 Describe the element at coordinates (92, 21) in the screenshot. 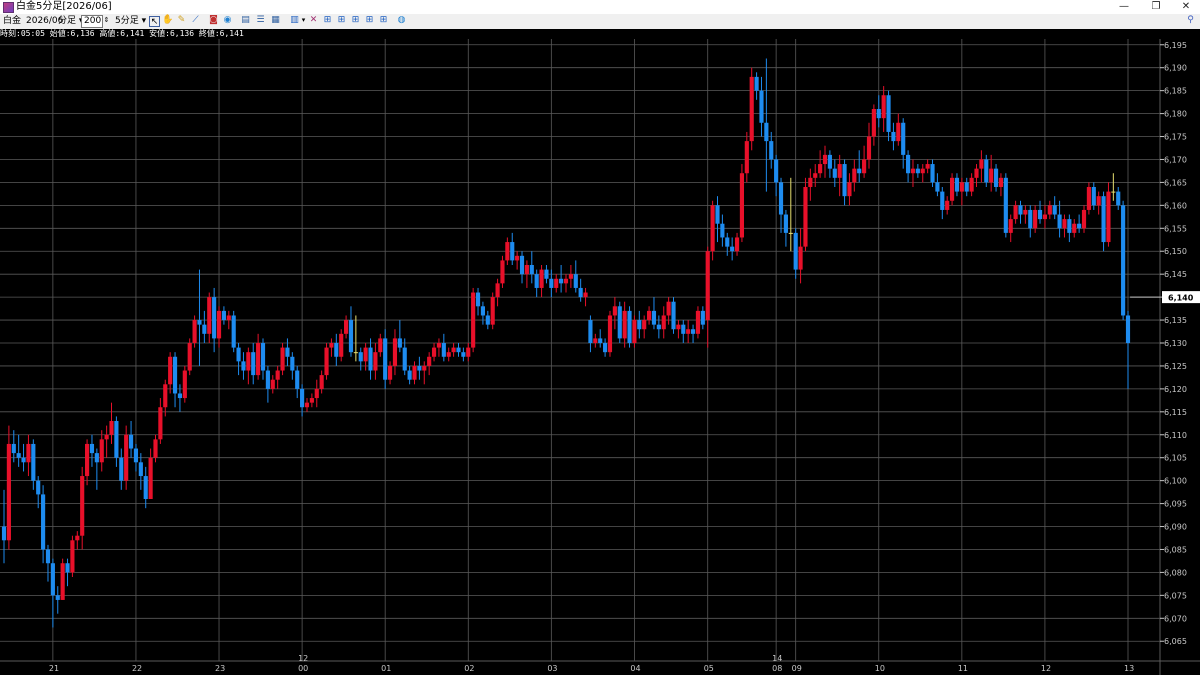

I see `bar-count-input: 200` at that location.